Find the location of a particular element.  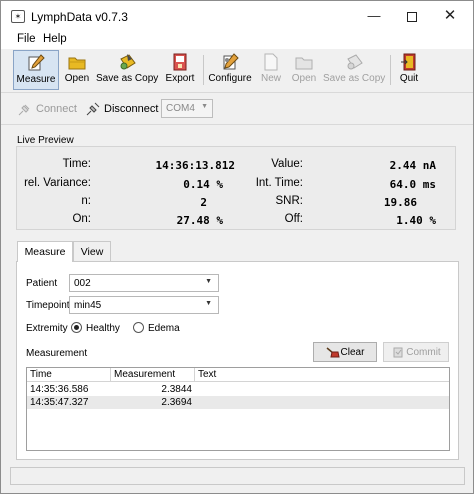

off-label: Off: is located at coordinates (293, 219).